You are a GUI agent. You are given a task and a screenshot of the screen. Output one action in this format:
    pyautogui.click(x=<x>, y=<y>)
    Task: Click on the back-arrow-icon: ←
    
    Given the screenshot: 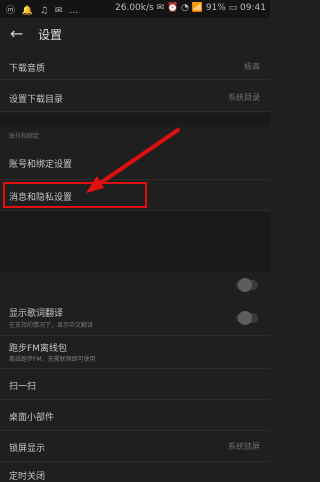 What is the action you would take?
    pyautogui.click(x=16, y=33)
    